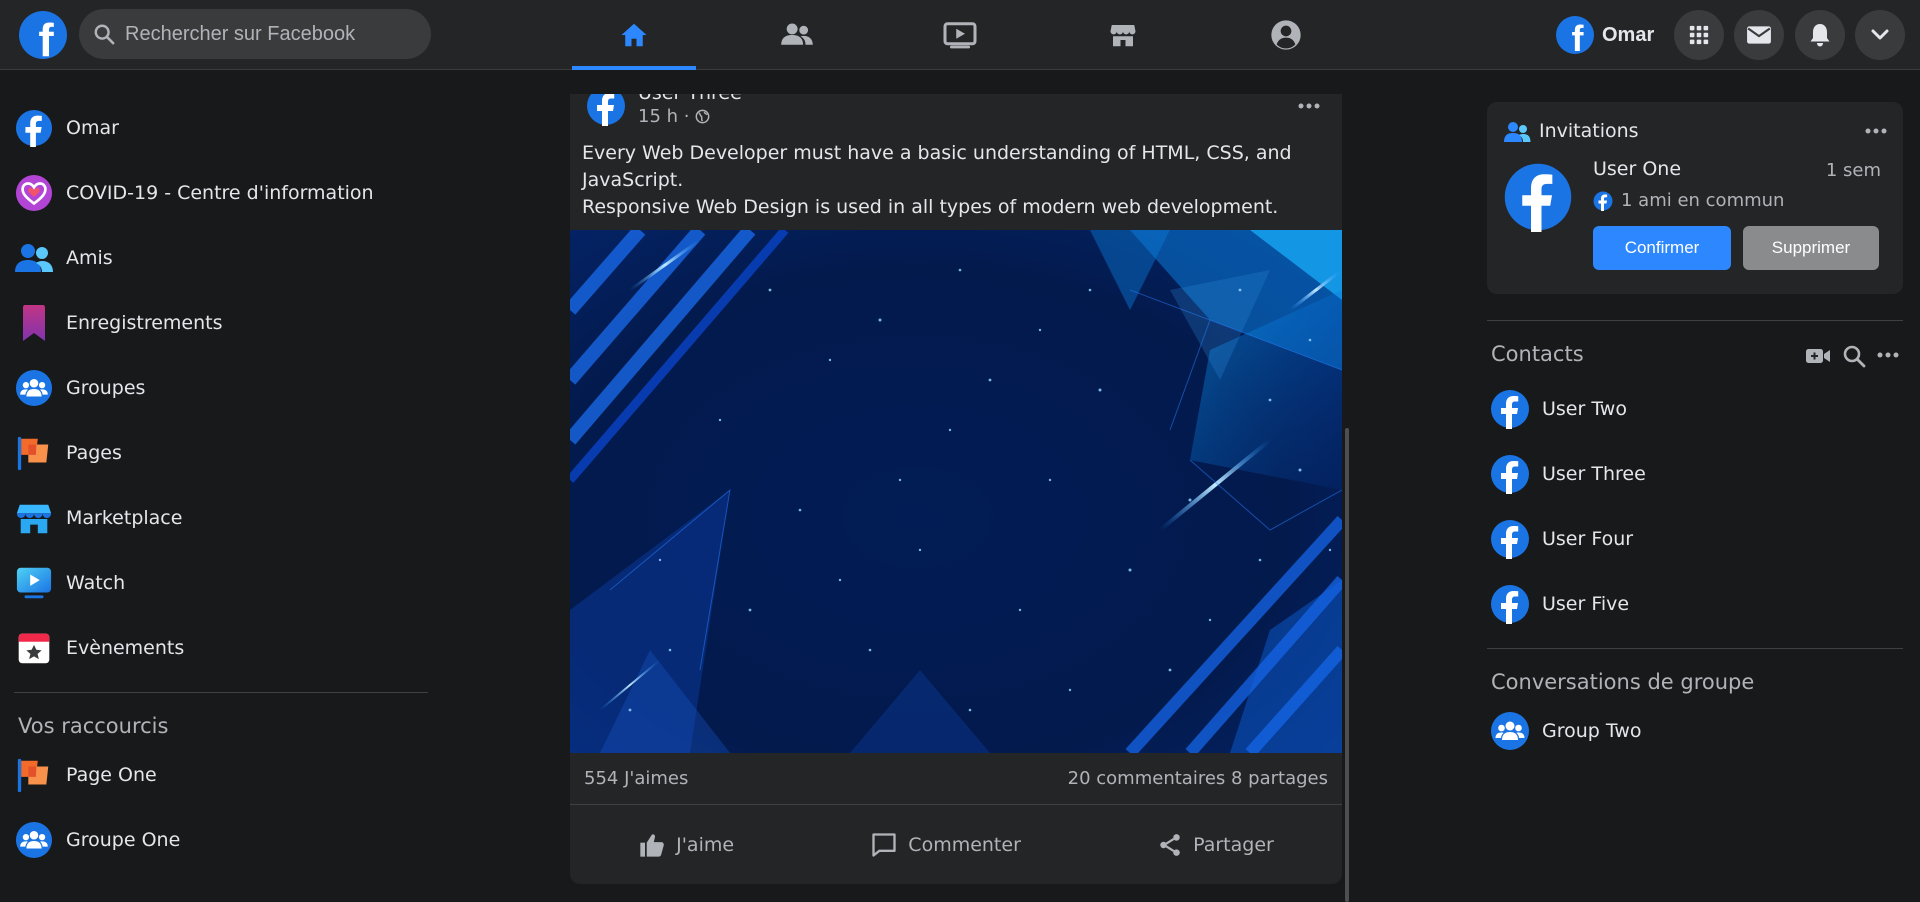 This screenshot has height=902, width=1920. I want to click on contact-item: User Five, so click(1559, 604).